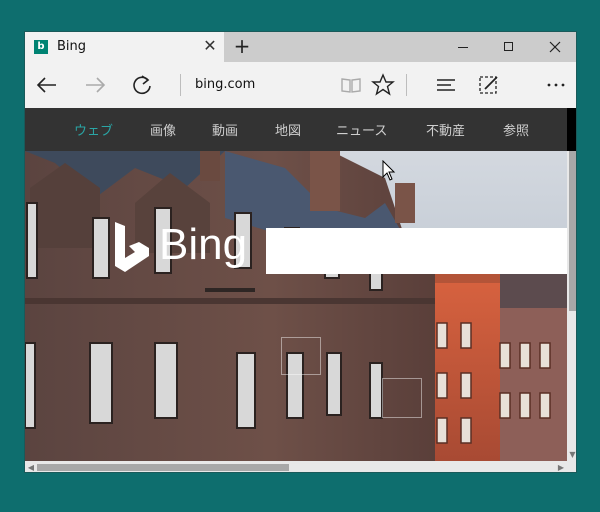 This screenshot has height=512, width=600. Describe the element at coordinates (571, 455) in the screenshot. I see `scroll-down-arrow-icon: ▼` at that location.